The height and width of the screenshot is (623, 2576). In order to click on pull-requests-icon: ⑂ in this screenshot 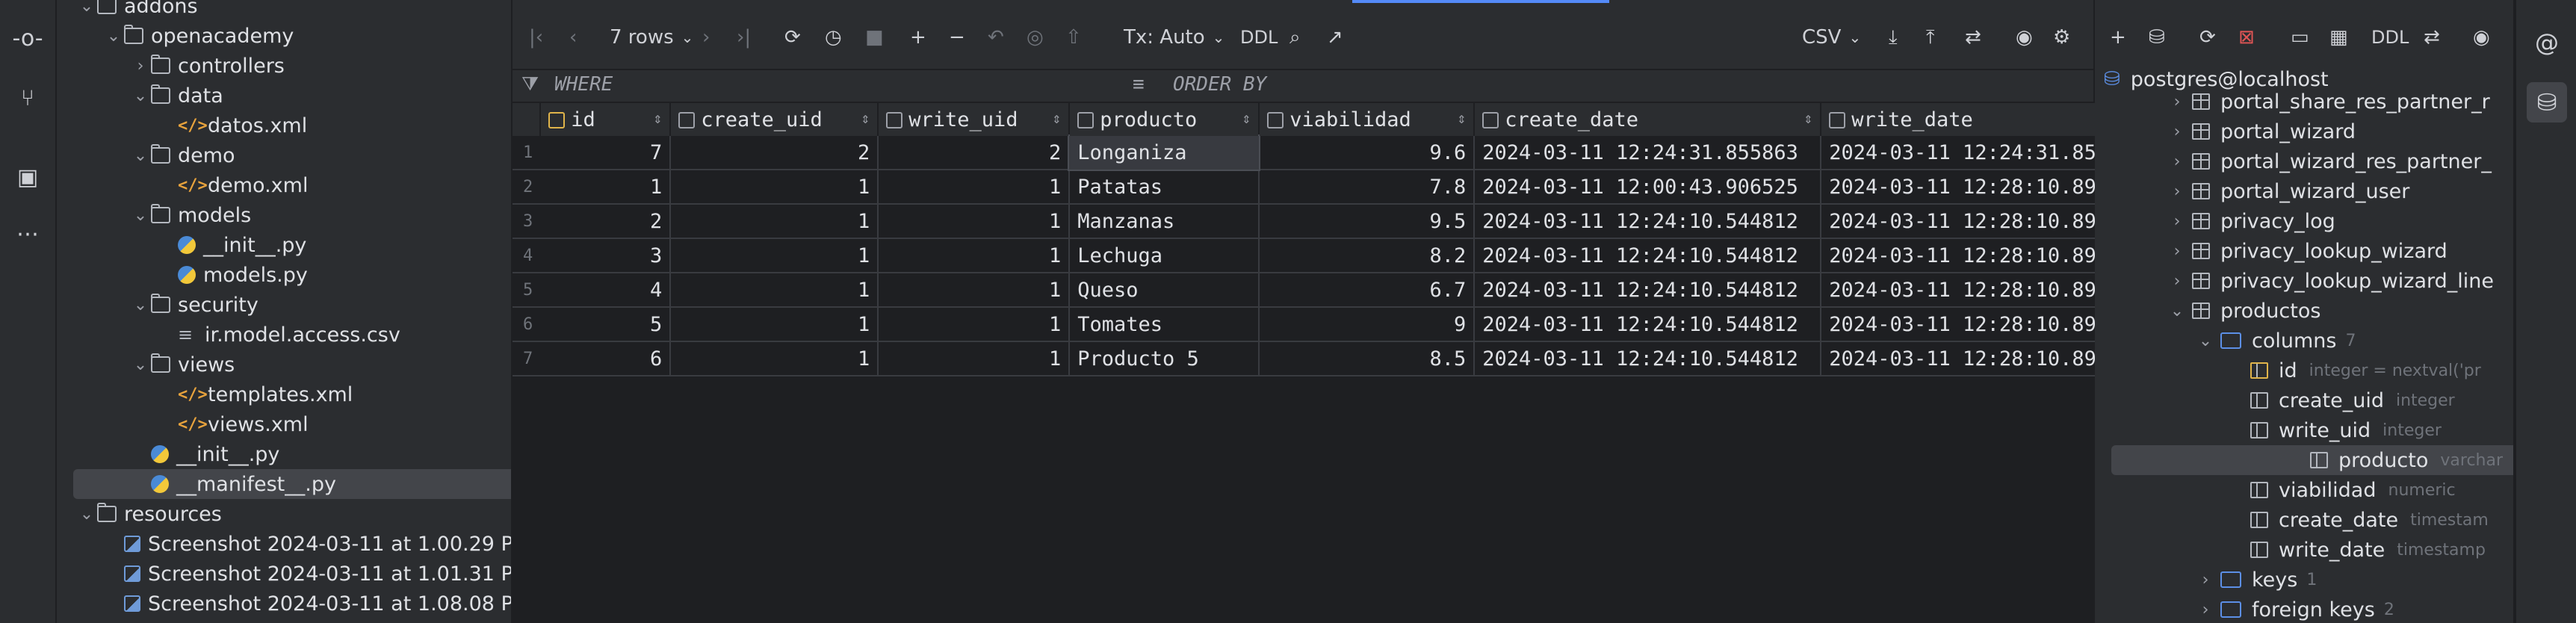, I will do `click(27, 98)`.